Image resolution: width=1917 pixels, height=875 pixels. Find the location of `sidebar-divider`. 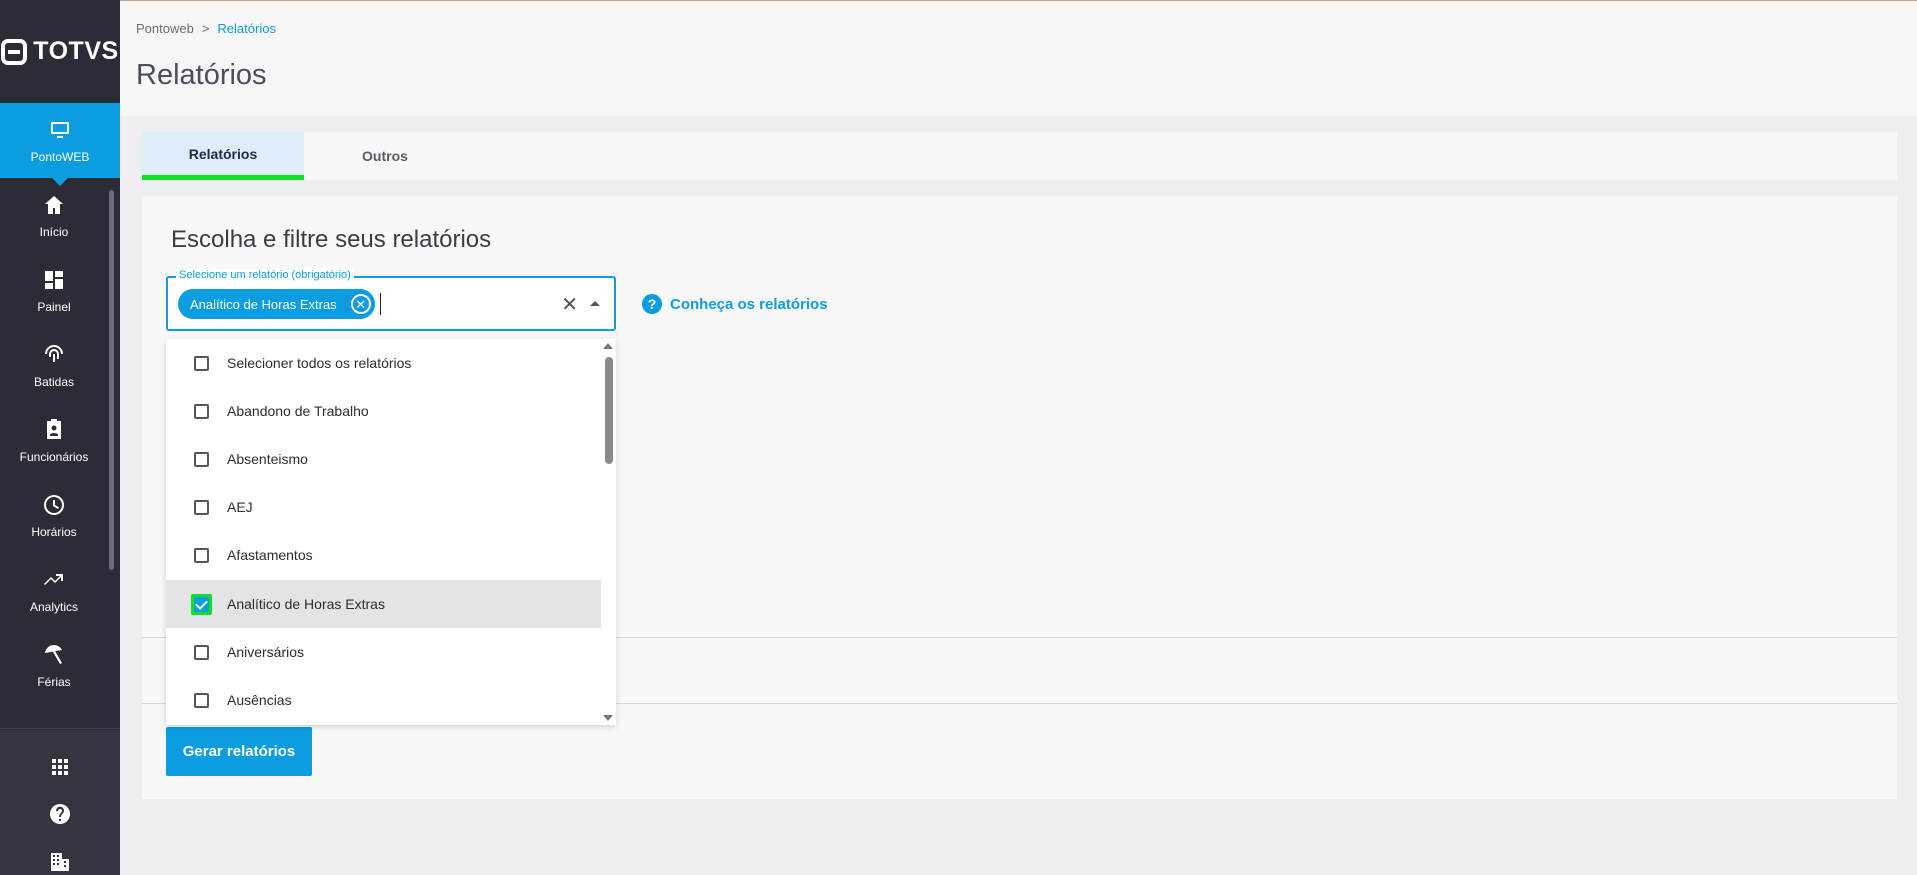

sidebar-divider is located at coordinates (60, 728).